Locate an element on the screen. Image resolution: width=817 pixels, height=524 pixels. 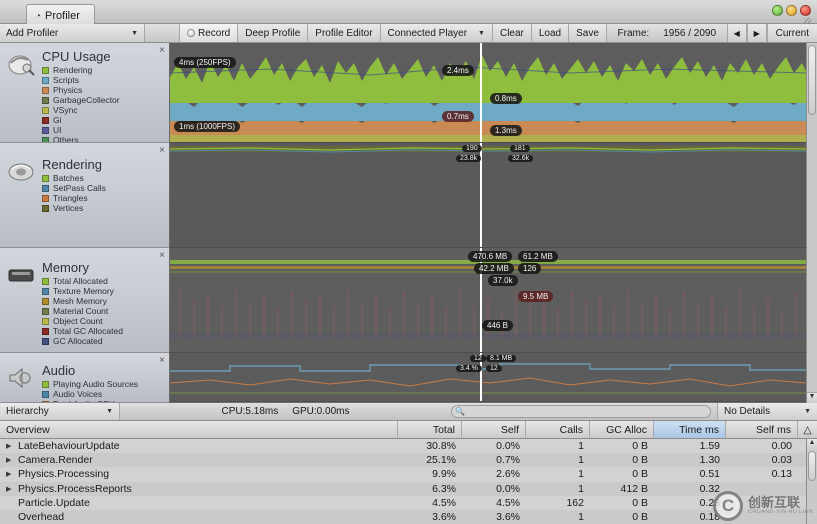
list-item: Scripts is located at coordinates (81, 80).